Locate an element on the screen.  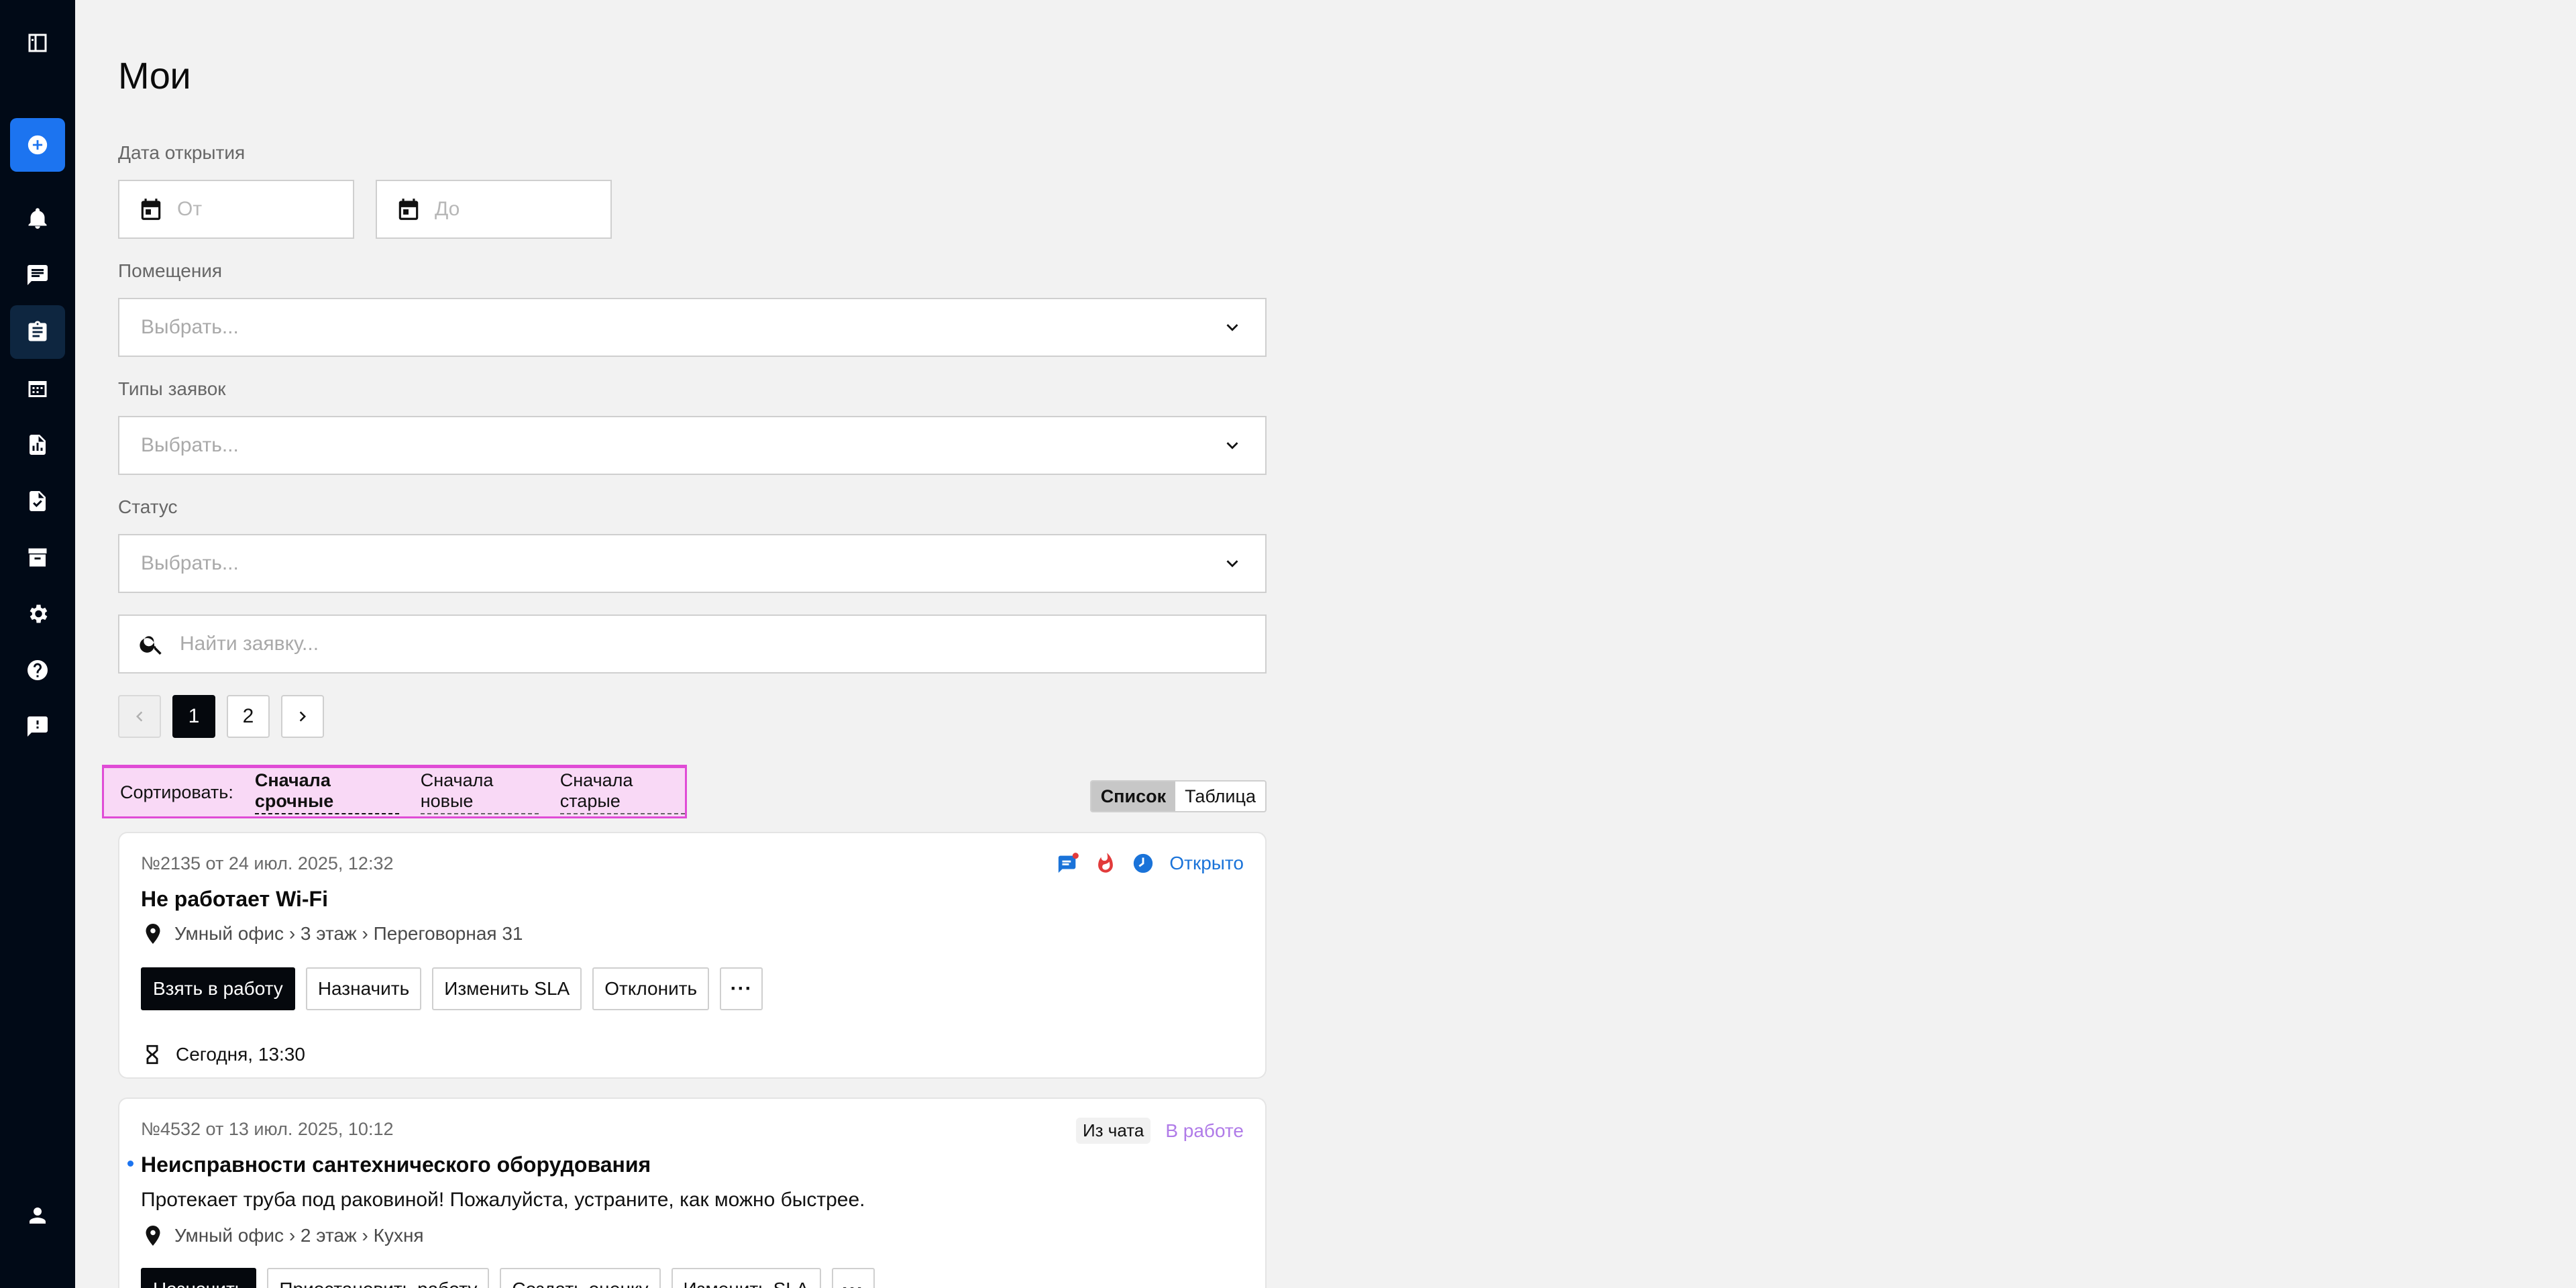
page-title: Мои is located at coordinates (154, 75).